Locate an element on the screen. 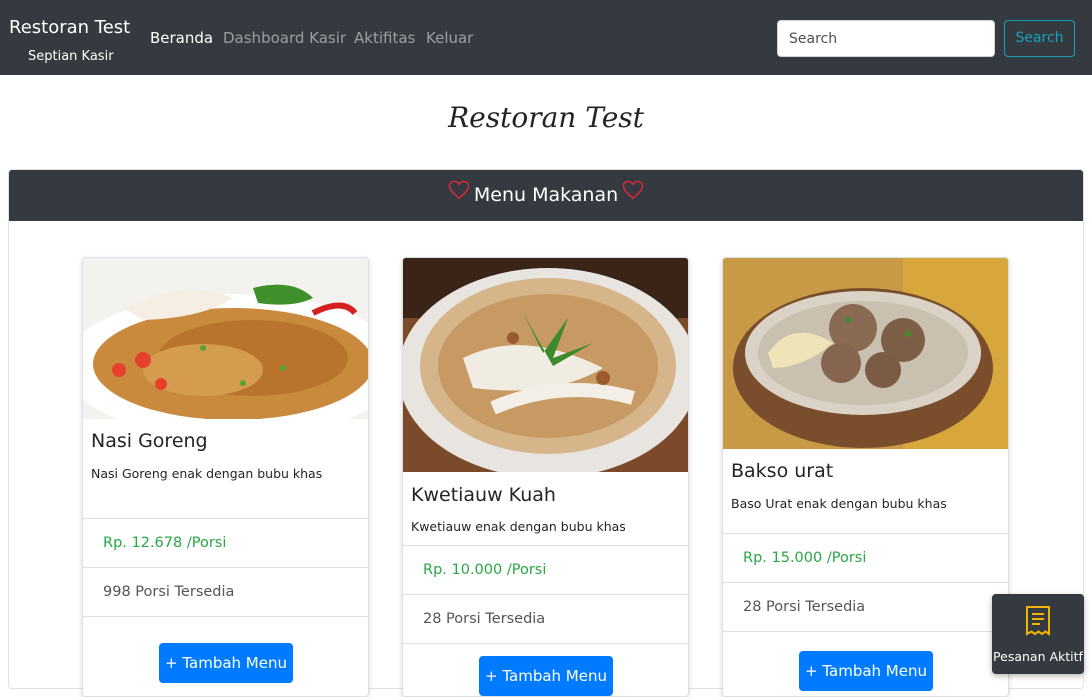 The image size is (1092, 697). menu-stock: 998 Porsi Tersedia is located at coordinates (225, 591).